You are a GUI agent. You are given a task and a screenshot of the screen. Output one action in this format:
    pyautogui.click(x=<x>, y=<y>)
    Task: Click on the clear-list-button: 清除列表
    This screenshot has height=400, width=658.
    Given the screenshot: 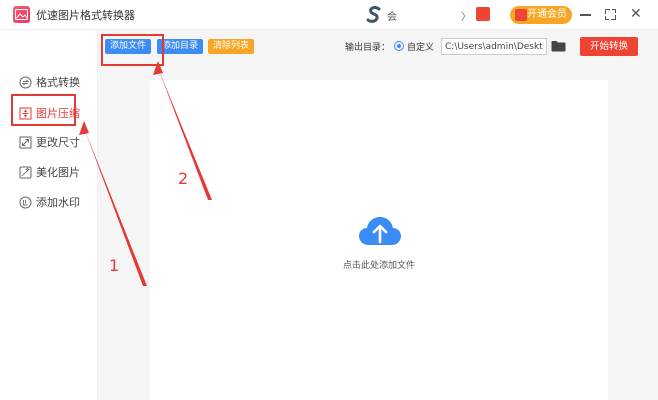 What is the action you would take?
    pyautogui.click(x=231, y=46)
    